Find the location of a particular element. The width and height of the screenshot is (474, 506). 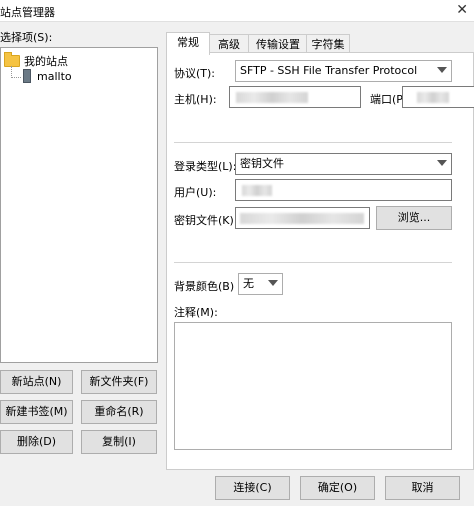

logon-type-select-value: 密钥文件 is located at coordinates (262, 163).